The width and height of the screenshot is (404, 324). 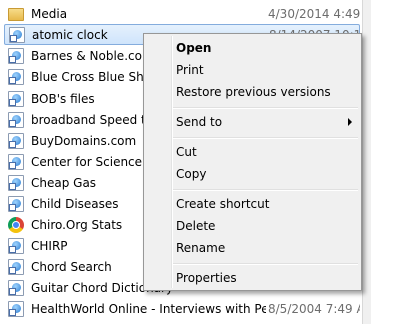 I want to click on menu-item-send-to: Send to, so click(x=199, y=122).